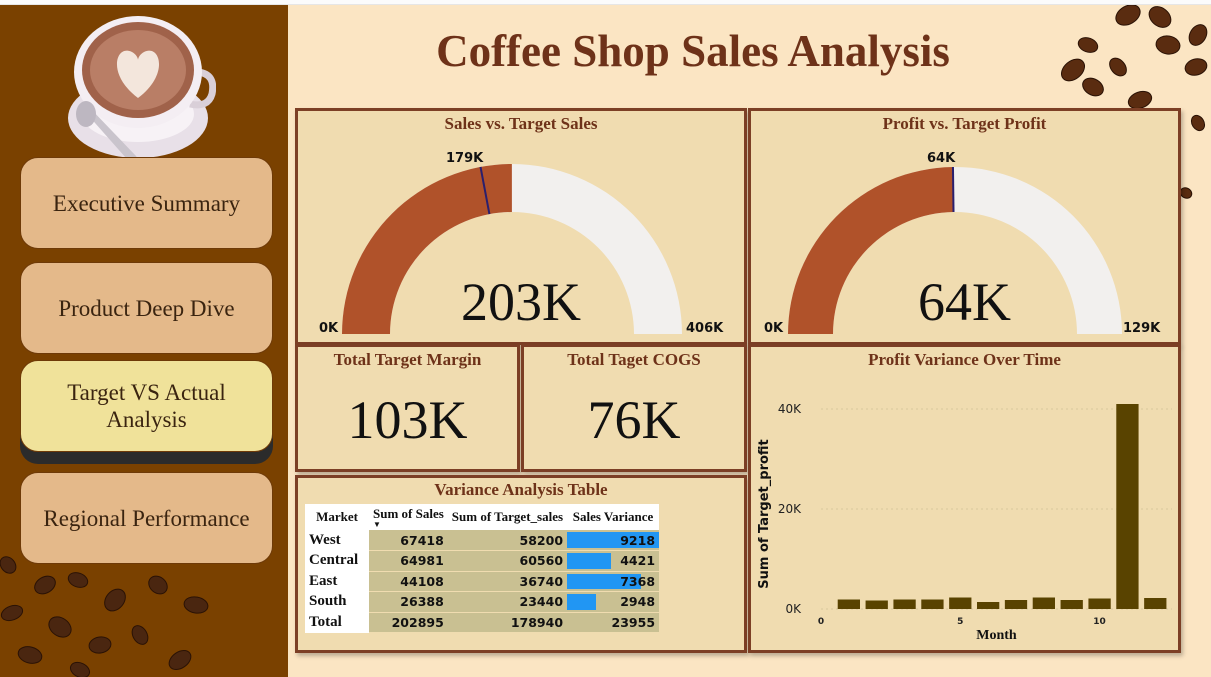  I want to click on profit-variance-chart: 0K 20K 40K 0 5 10 Month Sum of Target_profit, so click(964, 522).